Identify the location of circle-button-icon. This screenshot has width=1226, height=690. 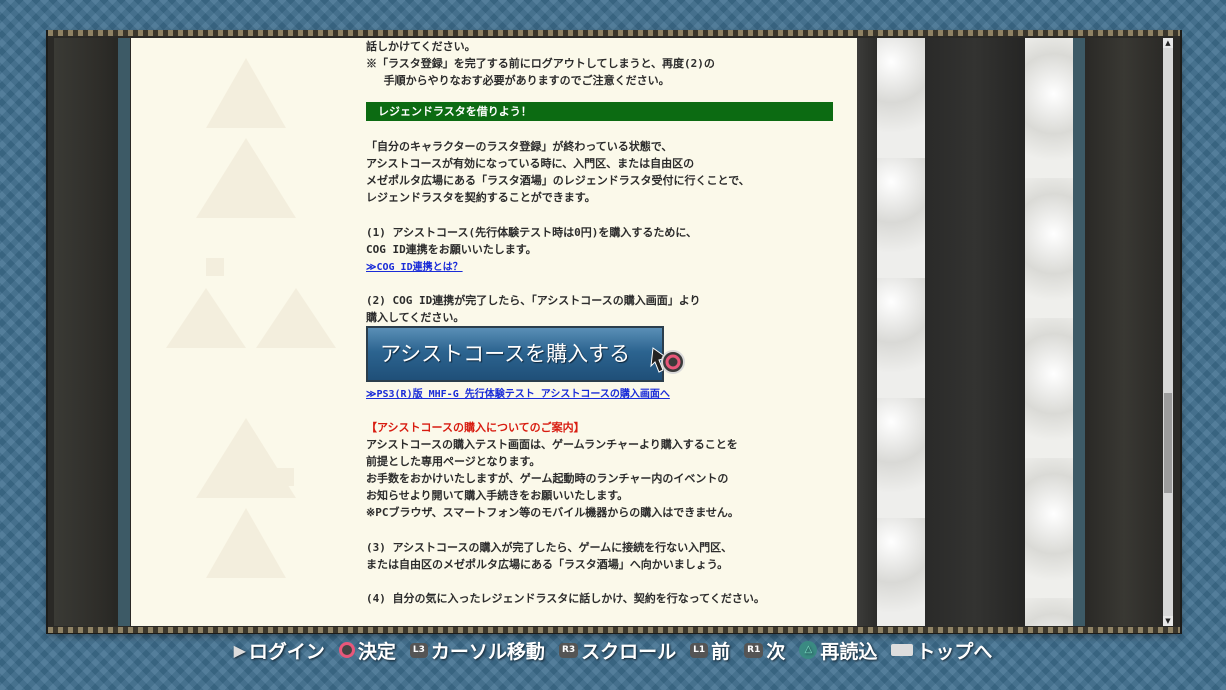
(346, 650).